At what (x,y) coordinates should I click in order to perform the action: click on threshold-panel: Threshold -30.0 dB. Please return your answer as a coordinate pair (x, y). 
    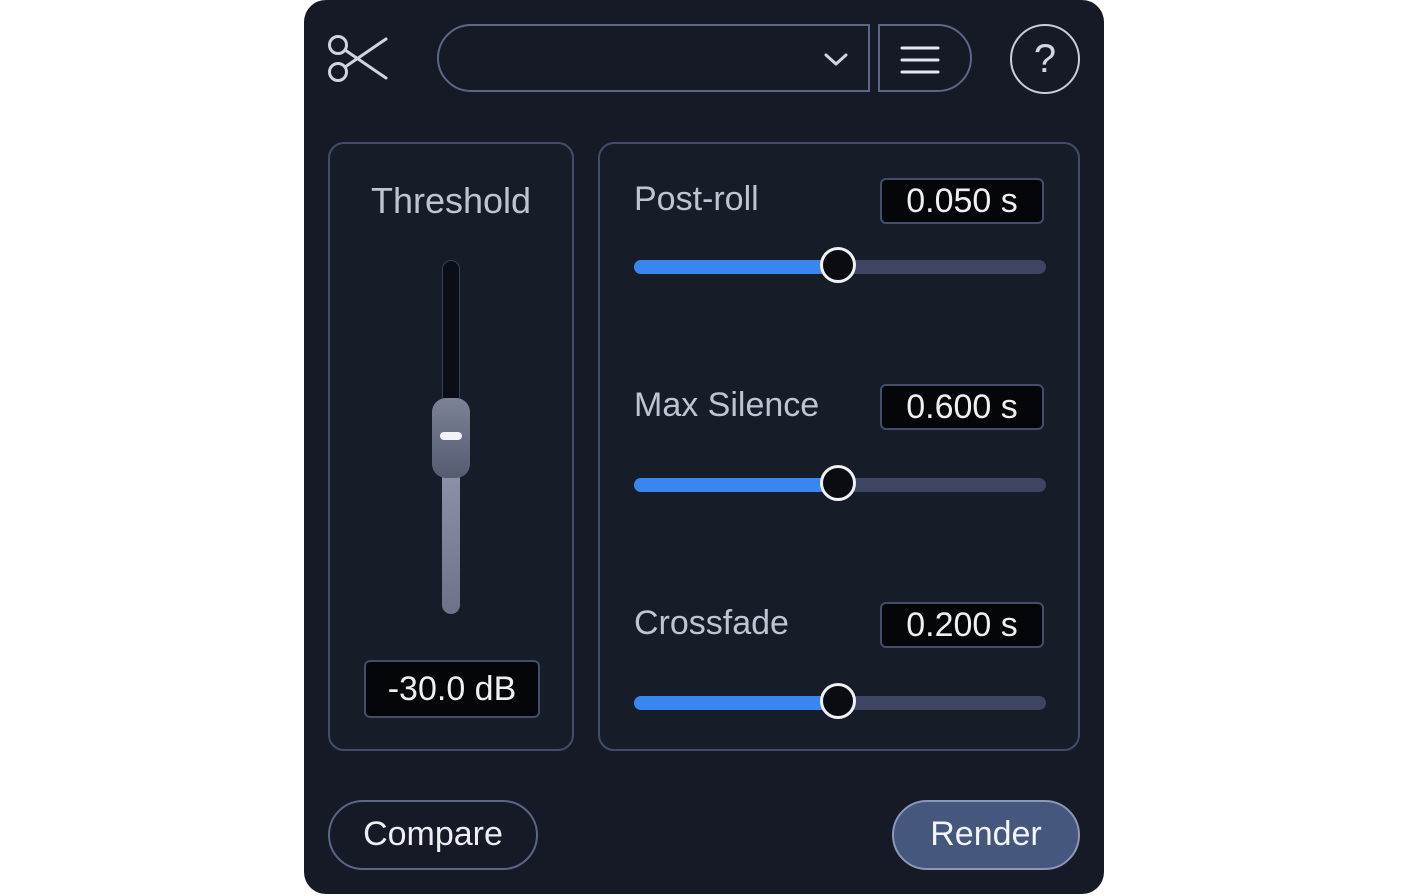
    Looking at the image, I should click on (451, 446).